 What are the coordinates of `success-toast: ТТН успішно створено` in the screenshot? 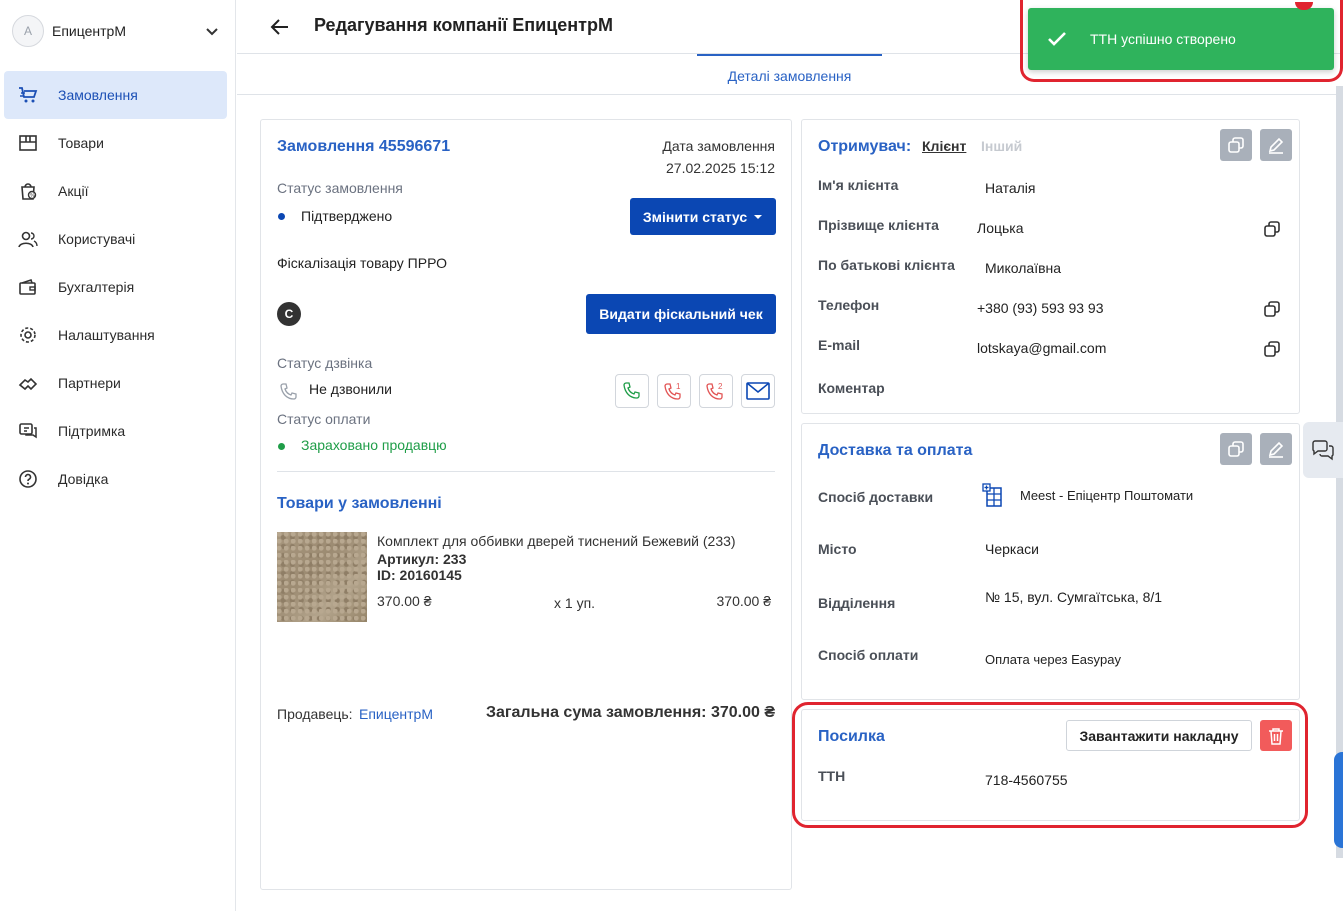 It's located at (1181, 39).